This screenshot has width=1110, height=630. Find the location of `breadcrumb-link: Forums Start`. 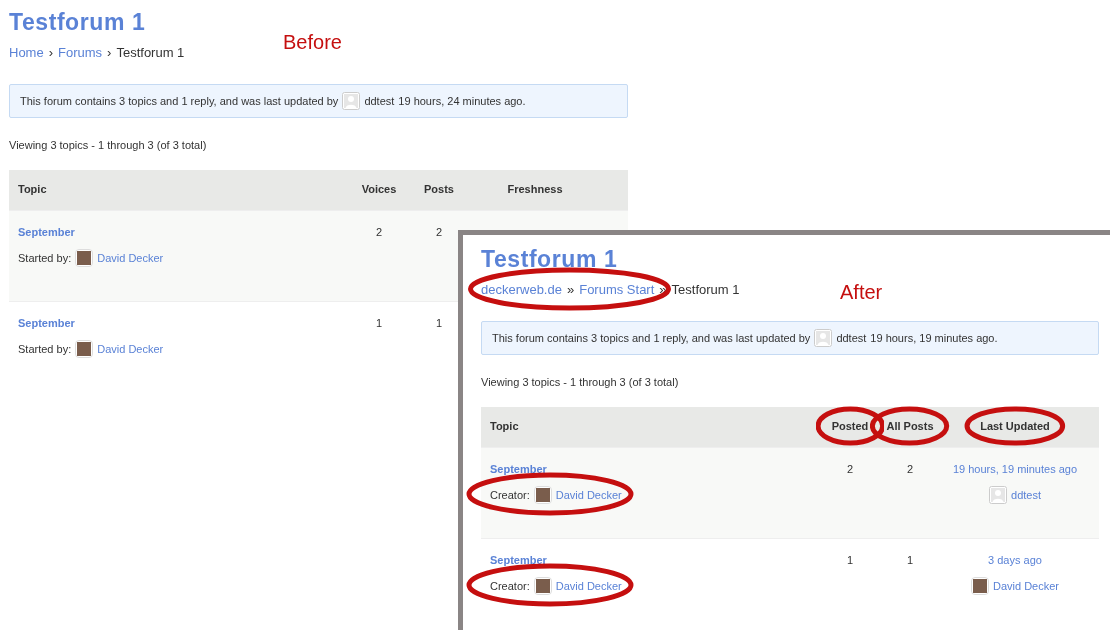

breadcrumb-link: Forums Start is located at coordinates (617, 290).